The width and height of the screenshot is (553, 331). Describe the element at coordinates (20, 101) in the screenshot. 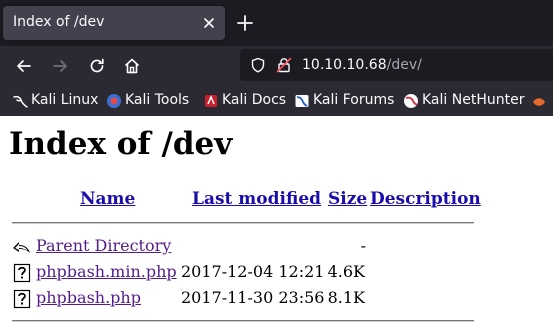

I see `kali-dragon-icon` at that location.